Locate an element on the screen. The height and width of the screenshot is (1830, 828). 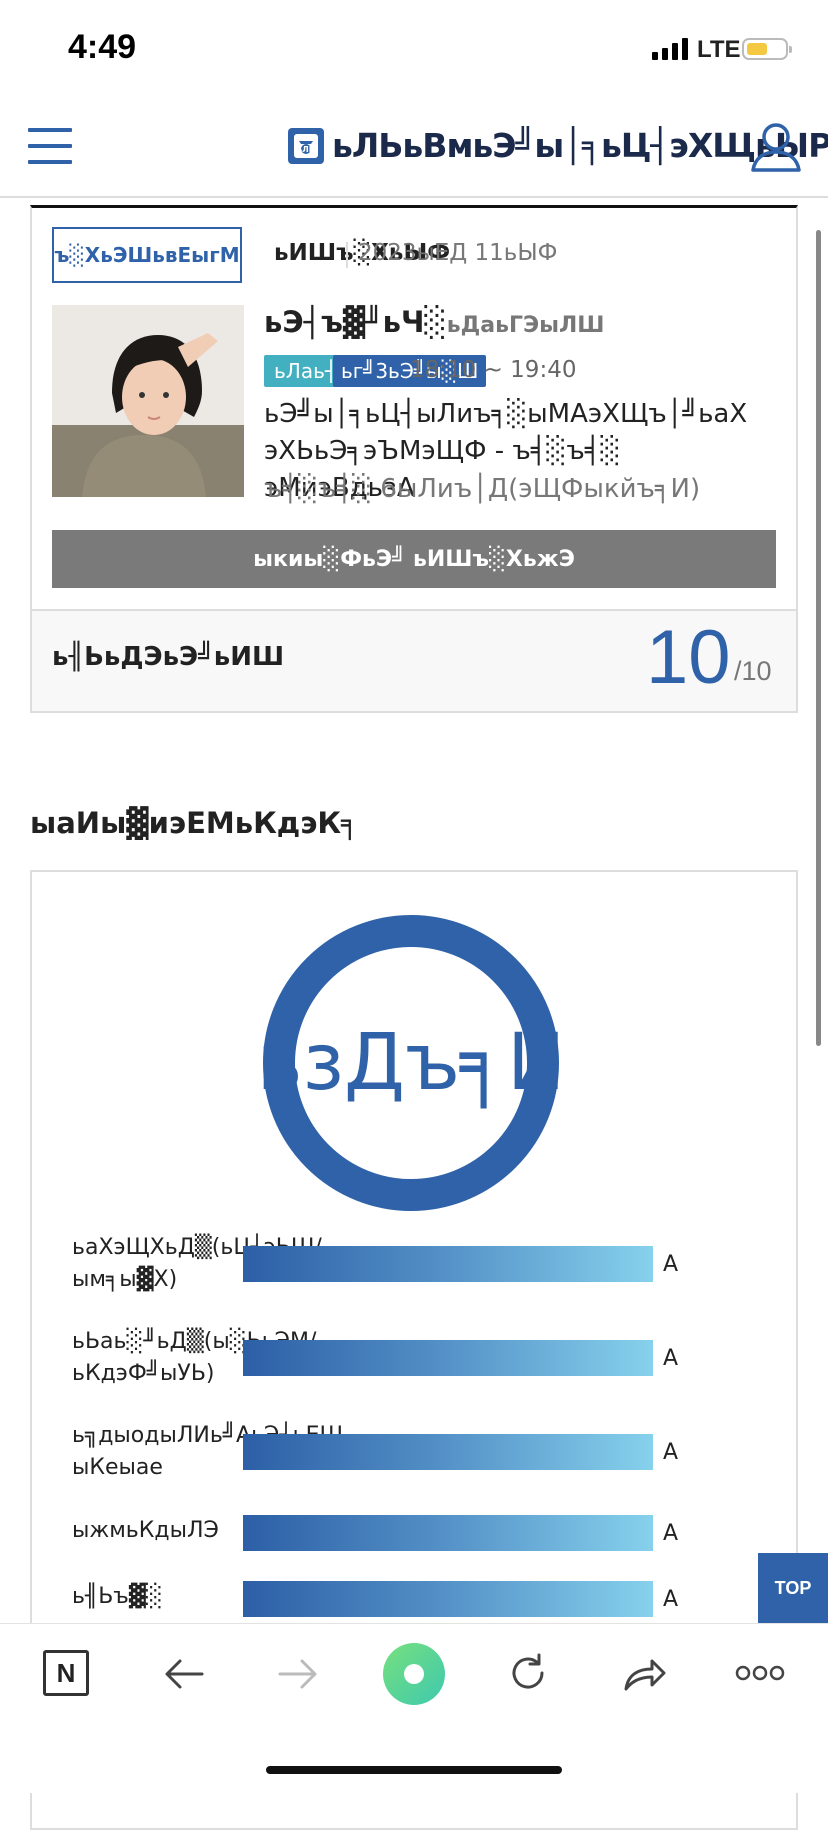
level-test-title: ыаИы▓иэЕМьКдэК╕ is located at coordinates (194, 823).